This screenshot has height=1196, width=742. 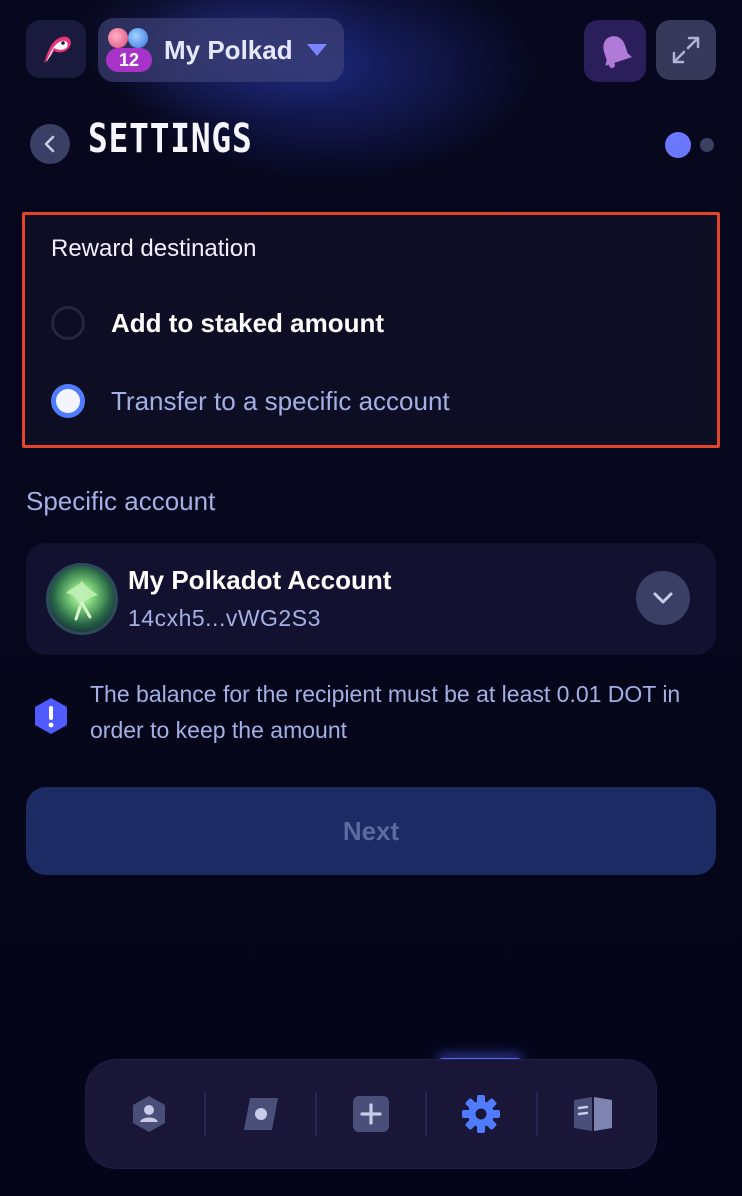 I want to click on nav-add, so click(x=371, y=1114).